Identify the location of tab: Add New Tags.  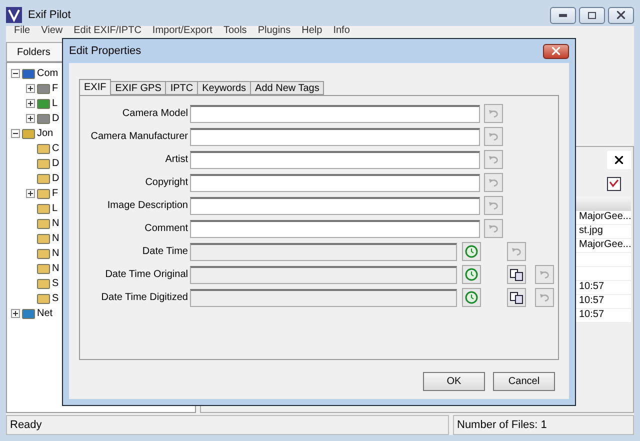
(287, 88).